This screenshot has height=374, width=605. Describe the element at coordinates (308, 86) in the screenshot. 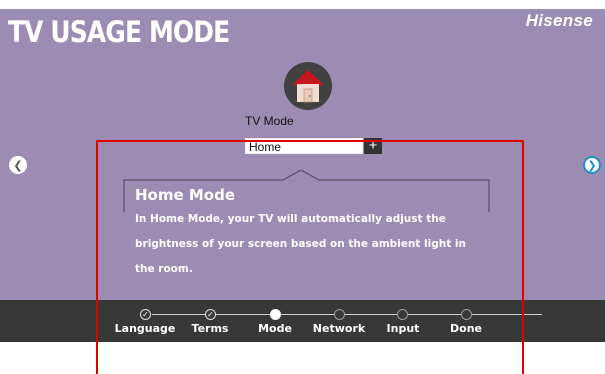

I see `house-icon` at that location.